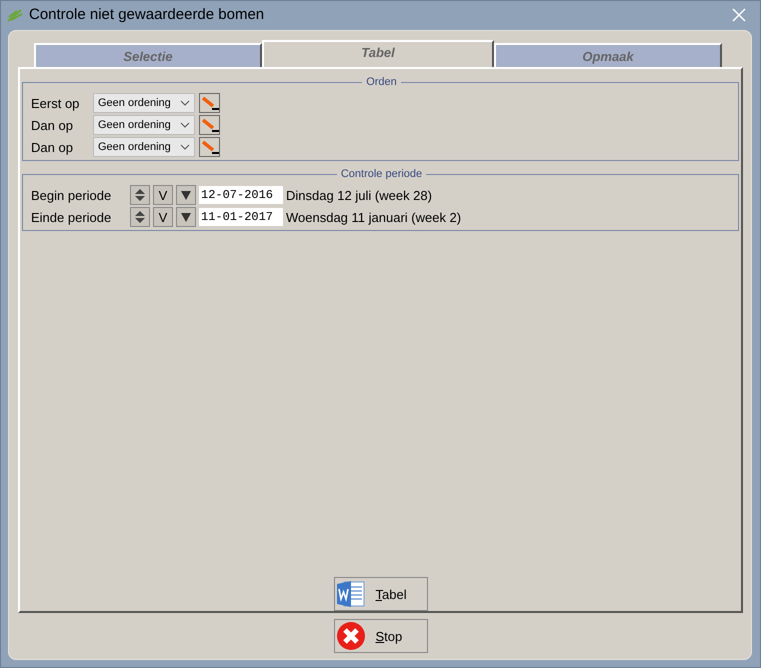 The height and width of the screenshot is (668, 761). I want to click on group-title: Orden, so click(381, 82).